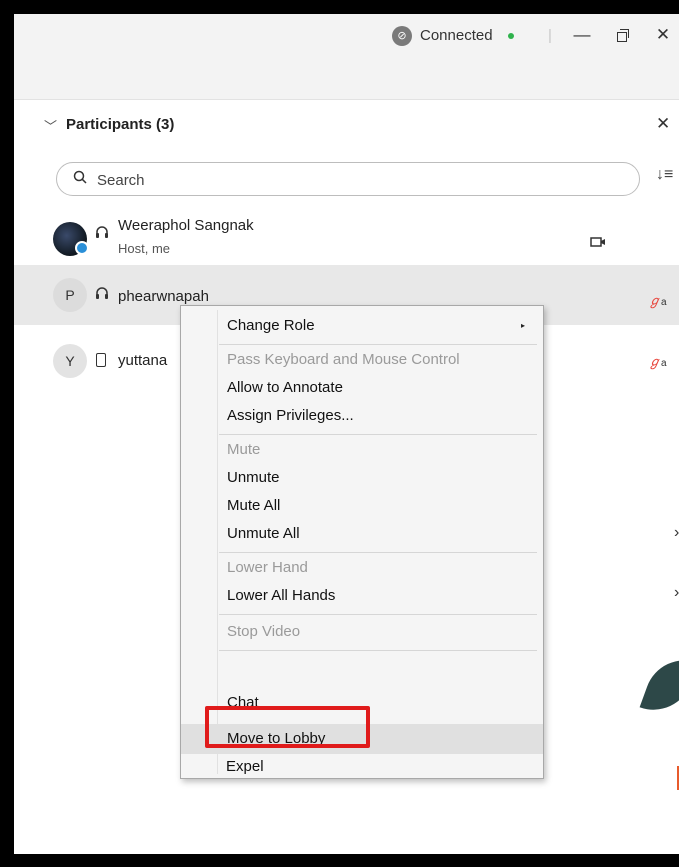  What do you see at coordinates (667, 179) in the screenshot?
I see `sort-button: ↓≡` at bounding box center [667, 179].